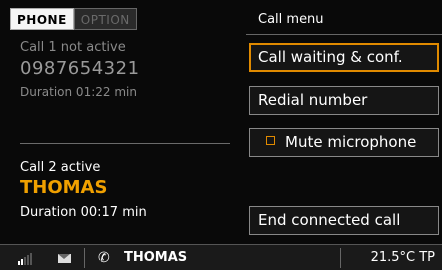  Describe the element at coordinates (64, 187) in the screenshot. I see `call2-name: THOMAS` at that location.